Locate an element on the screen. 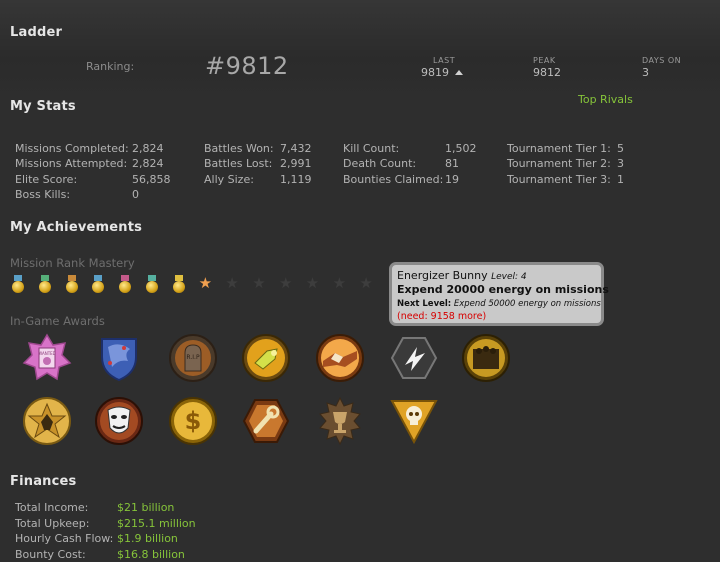  tournament-tier1-value: 5 is located at coordinates (620, 148).